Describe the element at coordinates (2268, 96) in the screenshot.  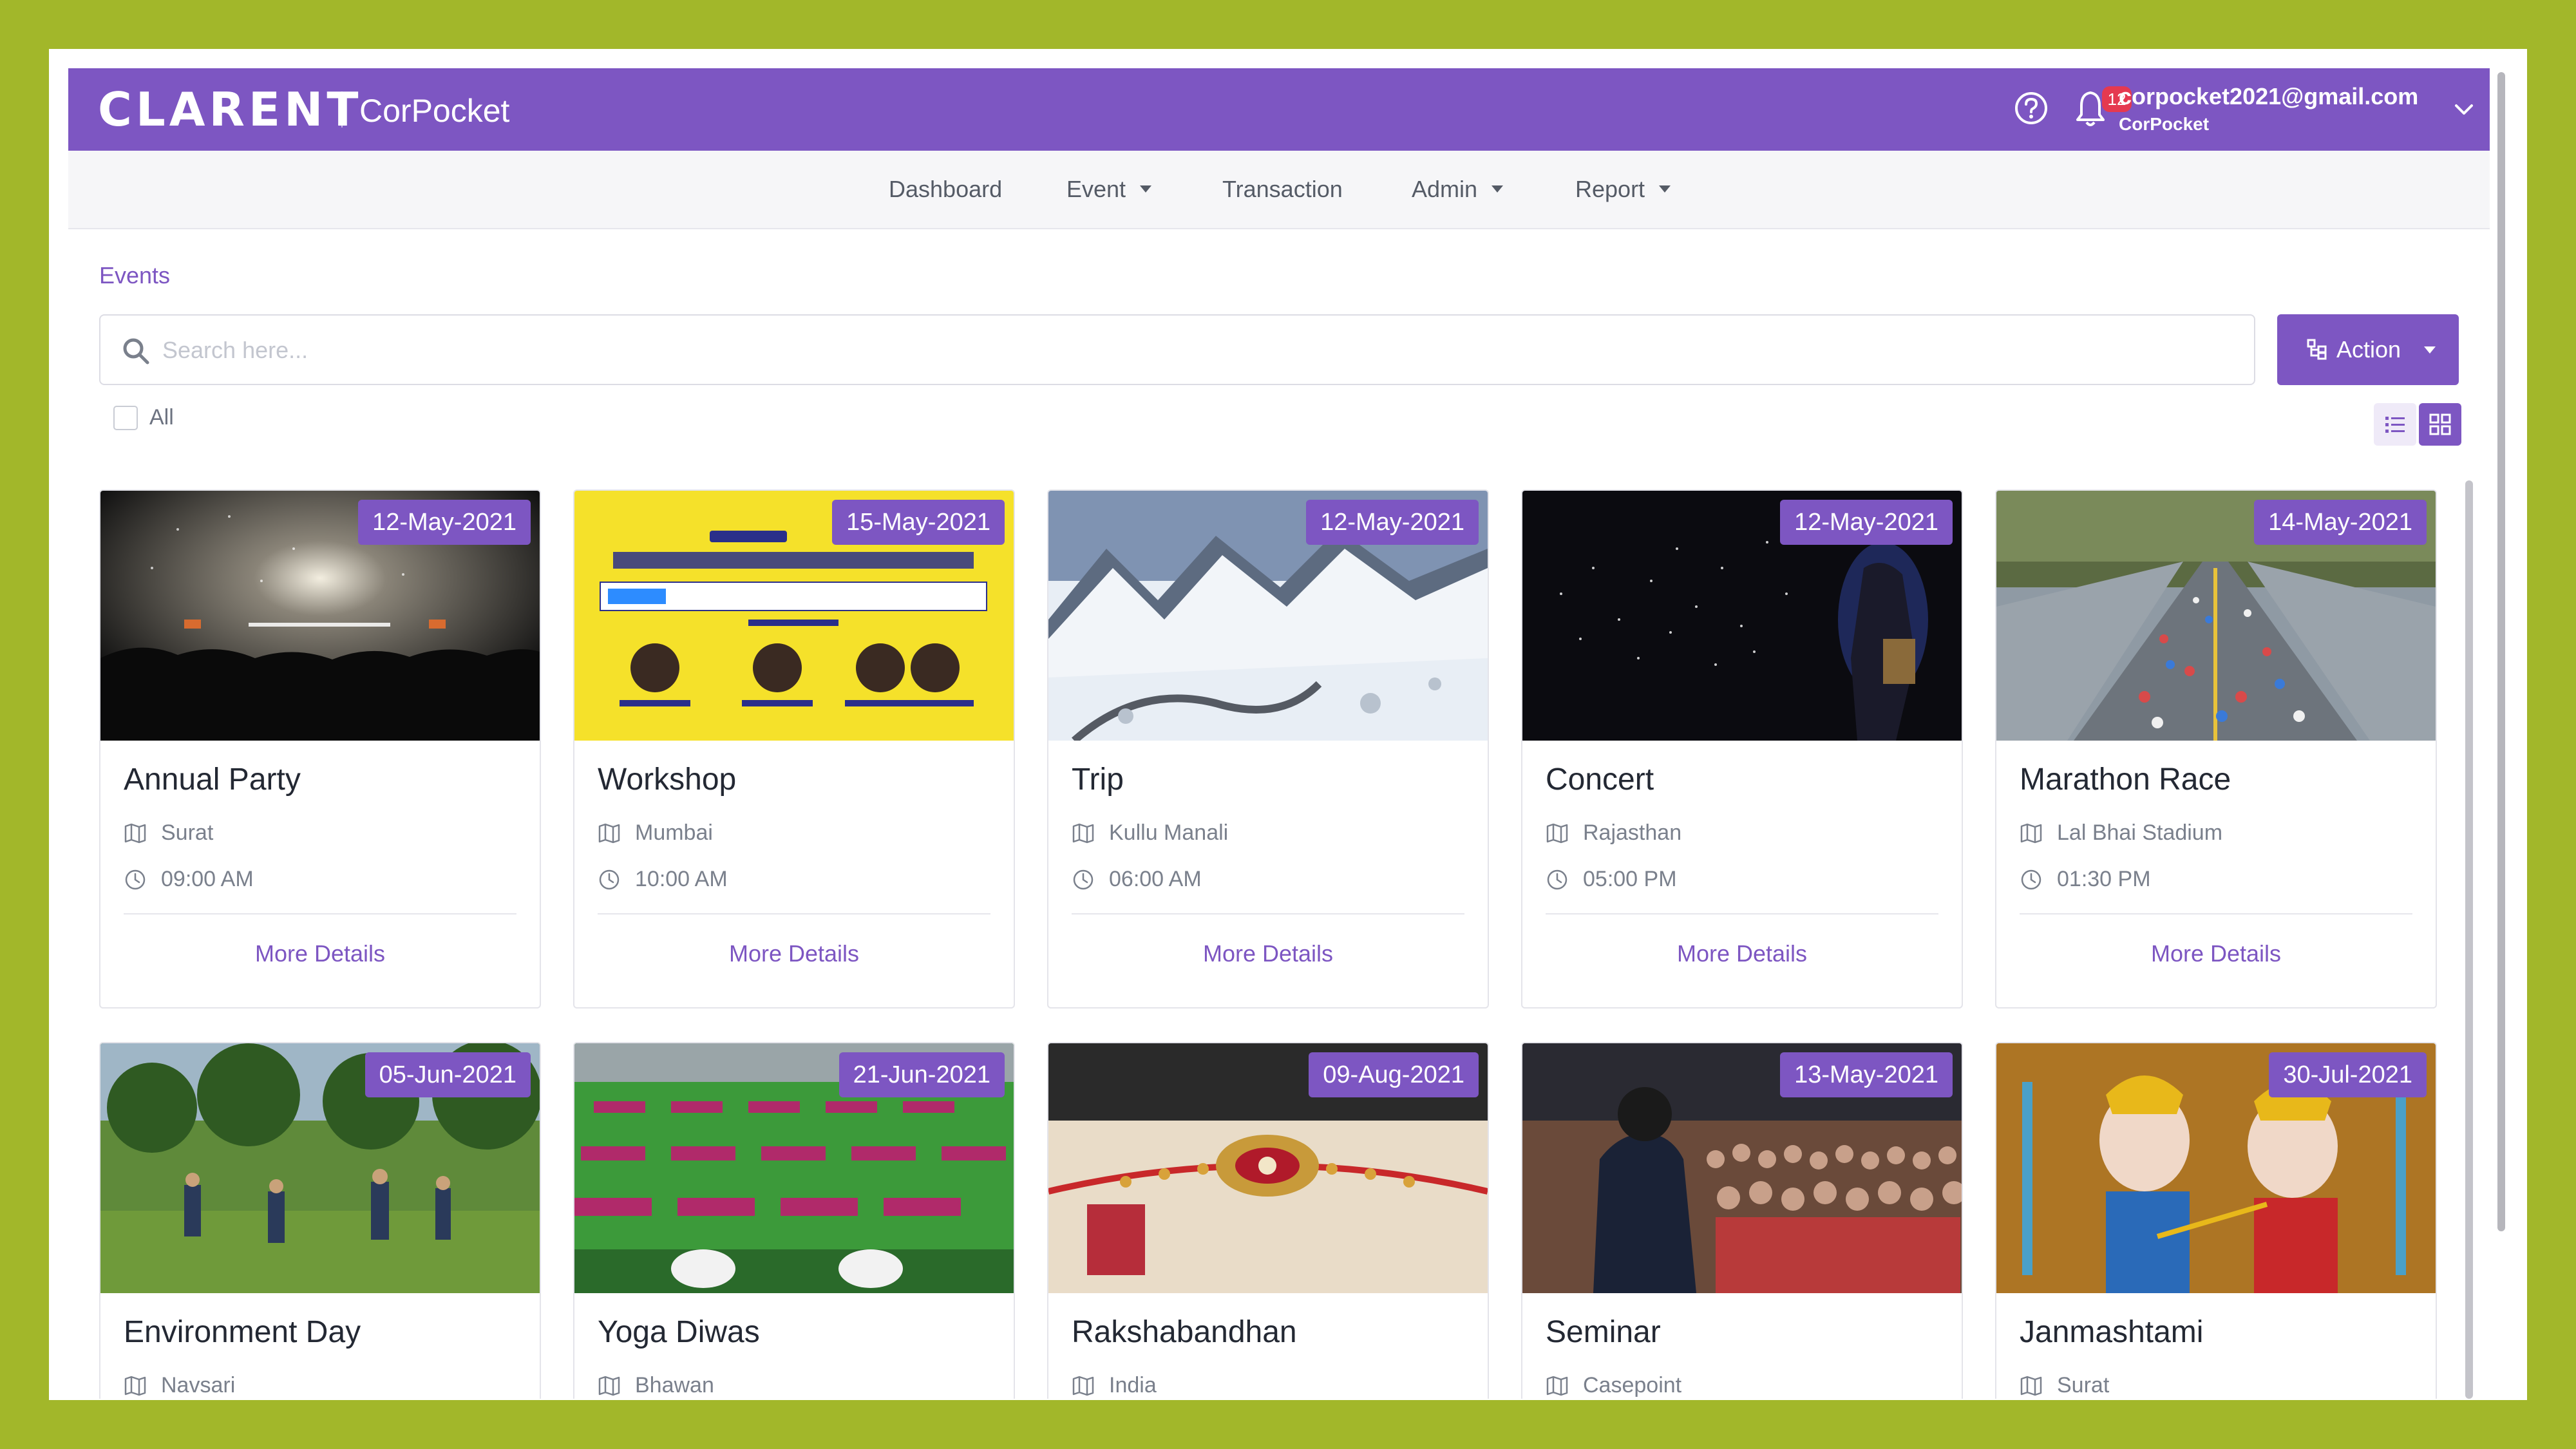
I see `user-email: corpocket2021@gmail.com` at that location.